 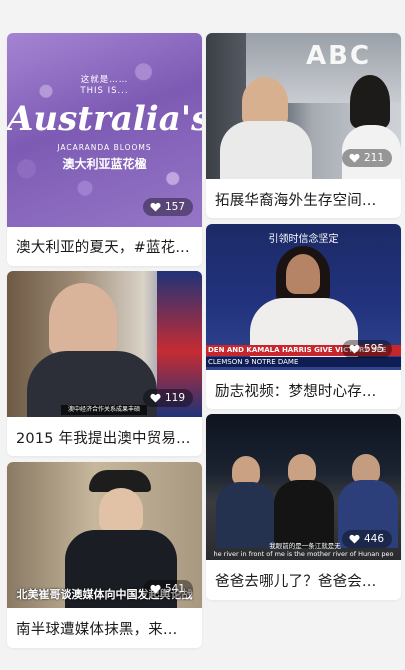 I want to click on like-count: 157, so click(x=174, y=207).